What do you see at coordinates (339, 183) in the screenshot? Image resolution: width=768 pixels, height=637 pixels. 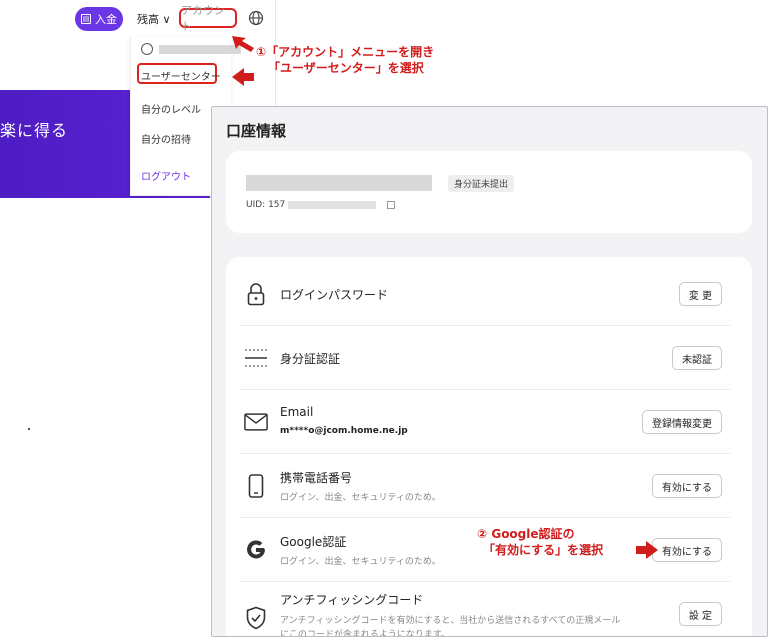 I see `account-name-redacted` at bounding box center [339, 183].